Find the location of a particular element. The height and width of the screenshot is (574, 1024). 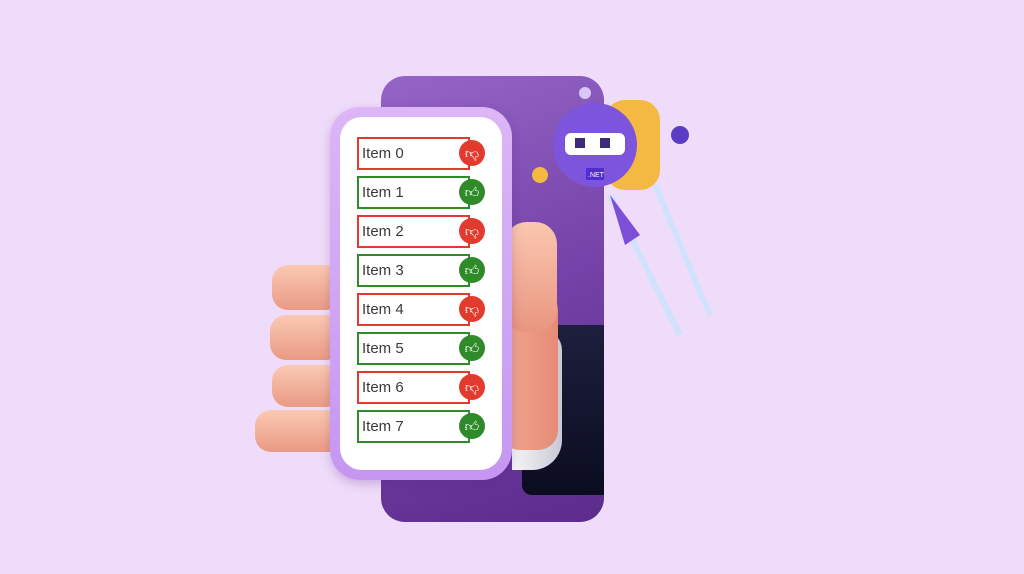

list-item: Item 4 is located at coordinates (413, 309).